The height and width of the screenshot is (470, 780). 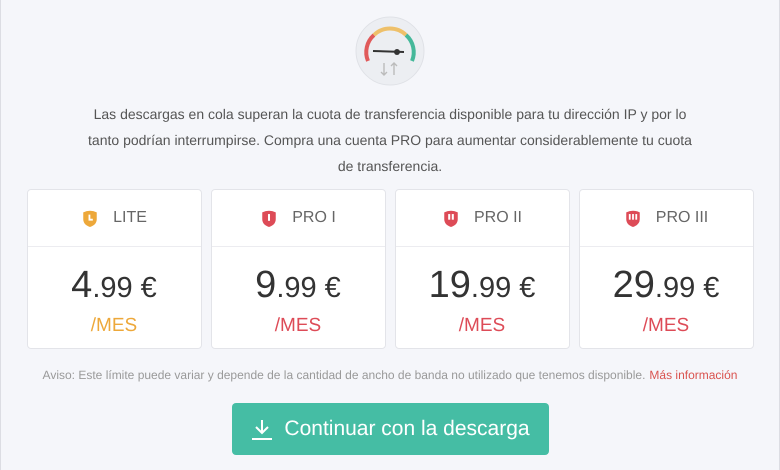 I want to click on plan-card: PRO III 29.99 € /MES, so click(x=666, y=269).